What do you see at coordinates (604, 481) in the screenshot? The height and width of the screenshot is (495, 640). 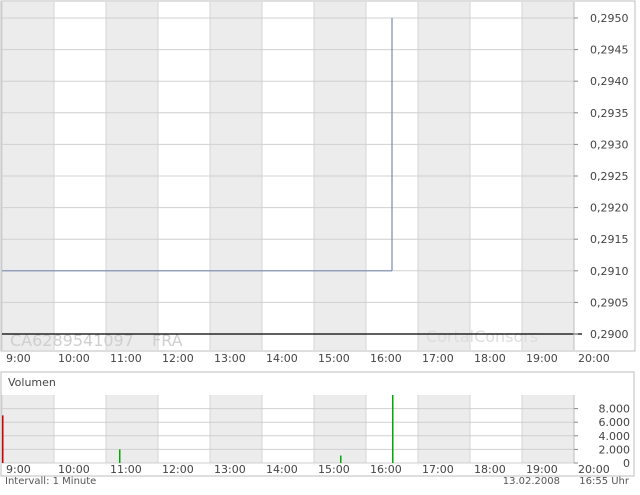 I see `footer-time: 16:55 Uhr` at bounding box center [604, 481].